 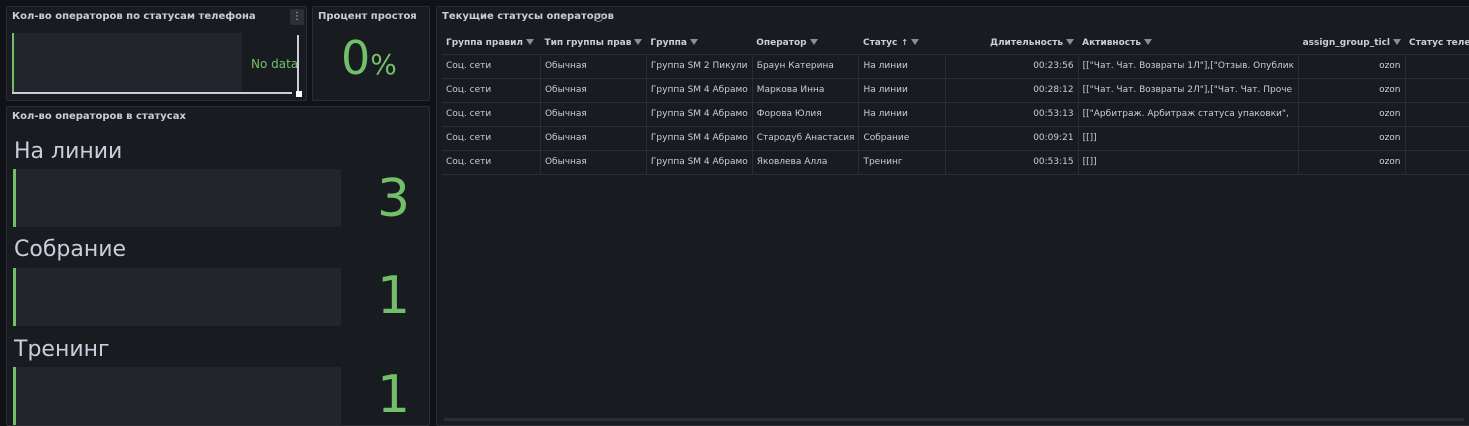 I want to click on panel-title: Текущие статусы операторов, so click(x=528, y=16).